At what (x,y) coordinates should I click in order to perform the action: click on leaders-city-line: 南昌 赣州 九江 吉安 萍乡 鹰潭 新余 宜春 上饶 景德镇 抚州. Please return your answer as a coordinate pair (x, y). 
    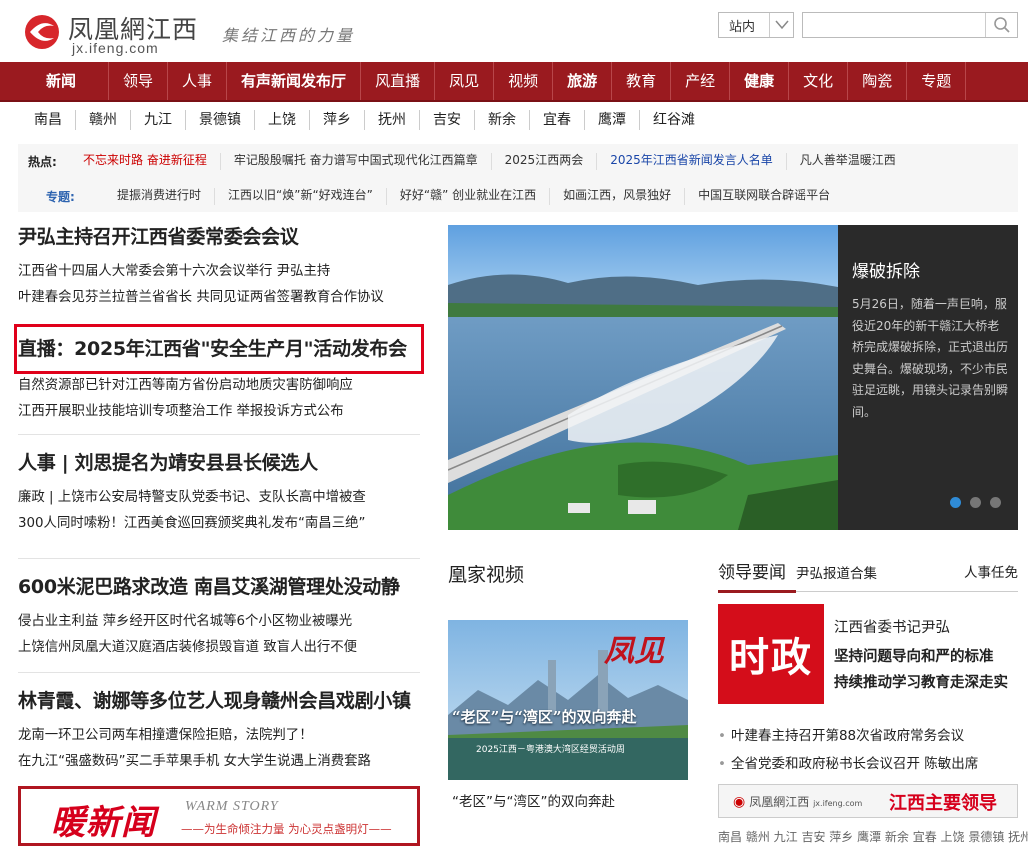
    Looking at the image, I should click on (873, 836).